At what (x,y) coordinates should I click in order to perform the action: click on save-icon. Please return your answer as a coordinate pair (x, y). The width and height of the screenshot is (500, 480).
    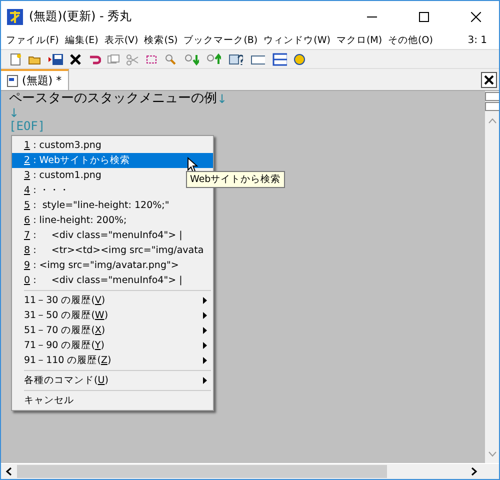
    Looking at the image, I should click on (55, 59).